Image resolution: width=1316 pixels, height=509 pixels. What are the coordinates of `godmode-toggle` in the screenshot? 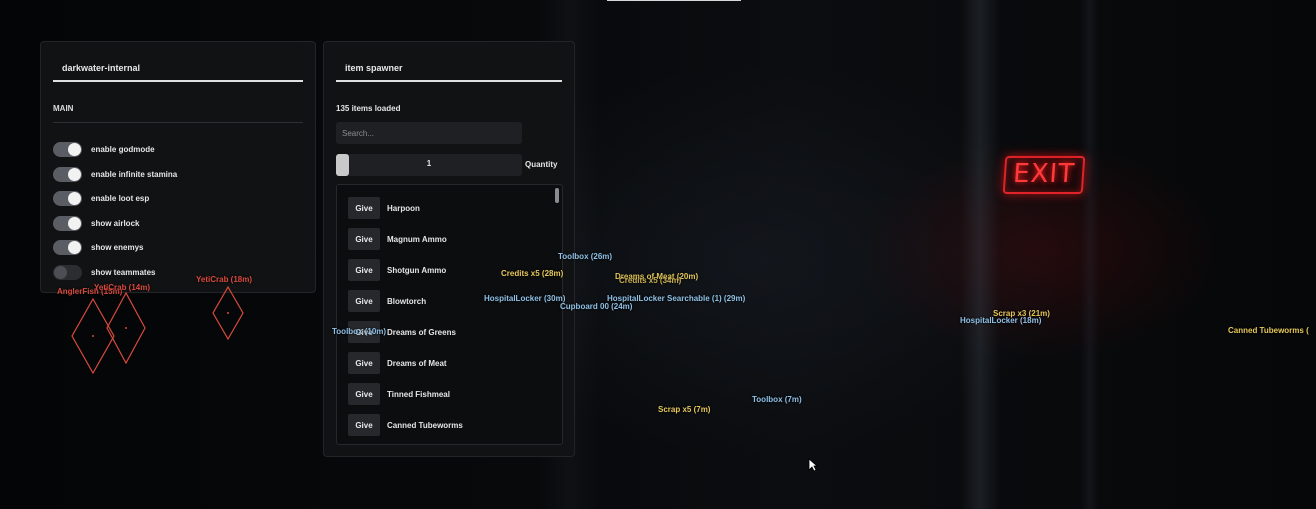 It's located at (67, 149).